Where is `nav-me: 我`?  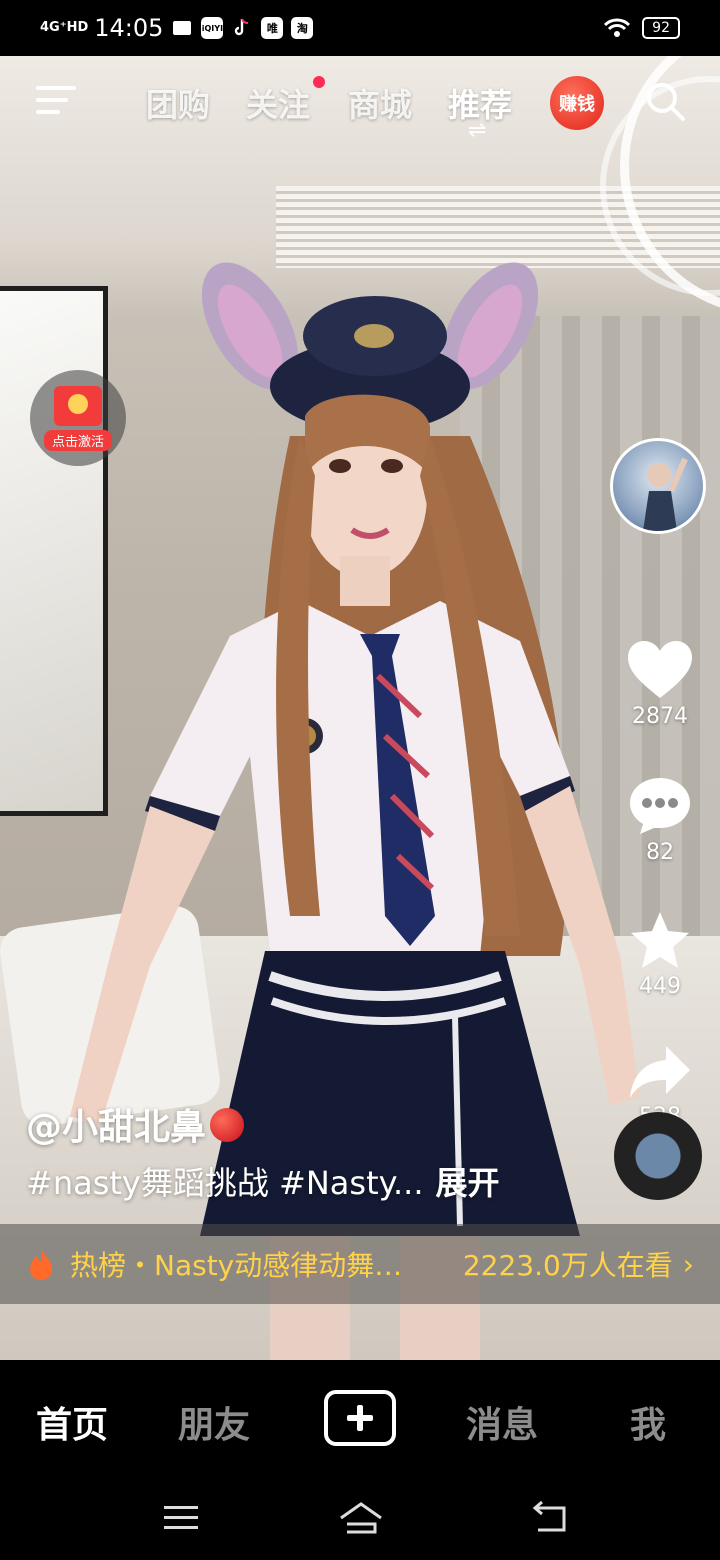 nav-me: 我 is located at coordinates (648, 1422).